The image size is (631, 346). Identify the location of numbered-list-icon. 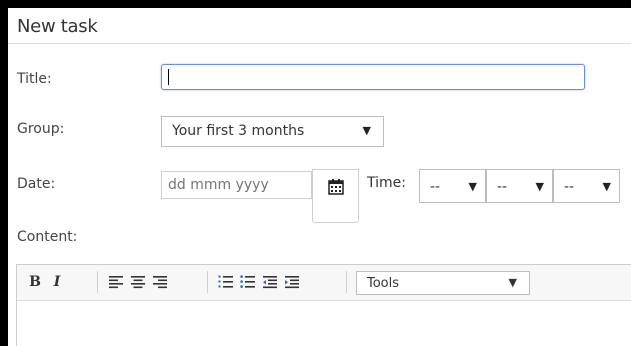
(225, 281).